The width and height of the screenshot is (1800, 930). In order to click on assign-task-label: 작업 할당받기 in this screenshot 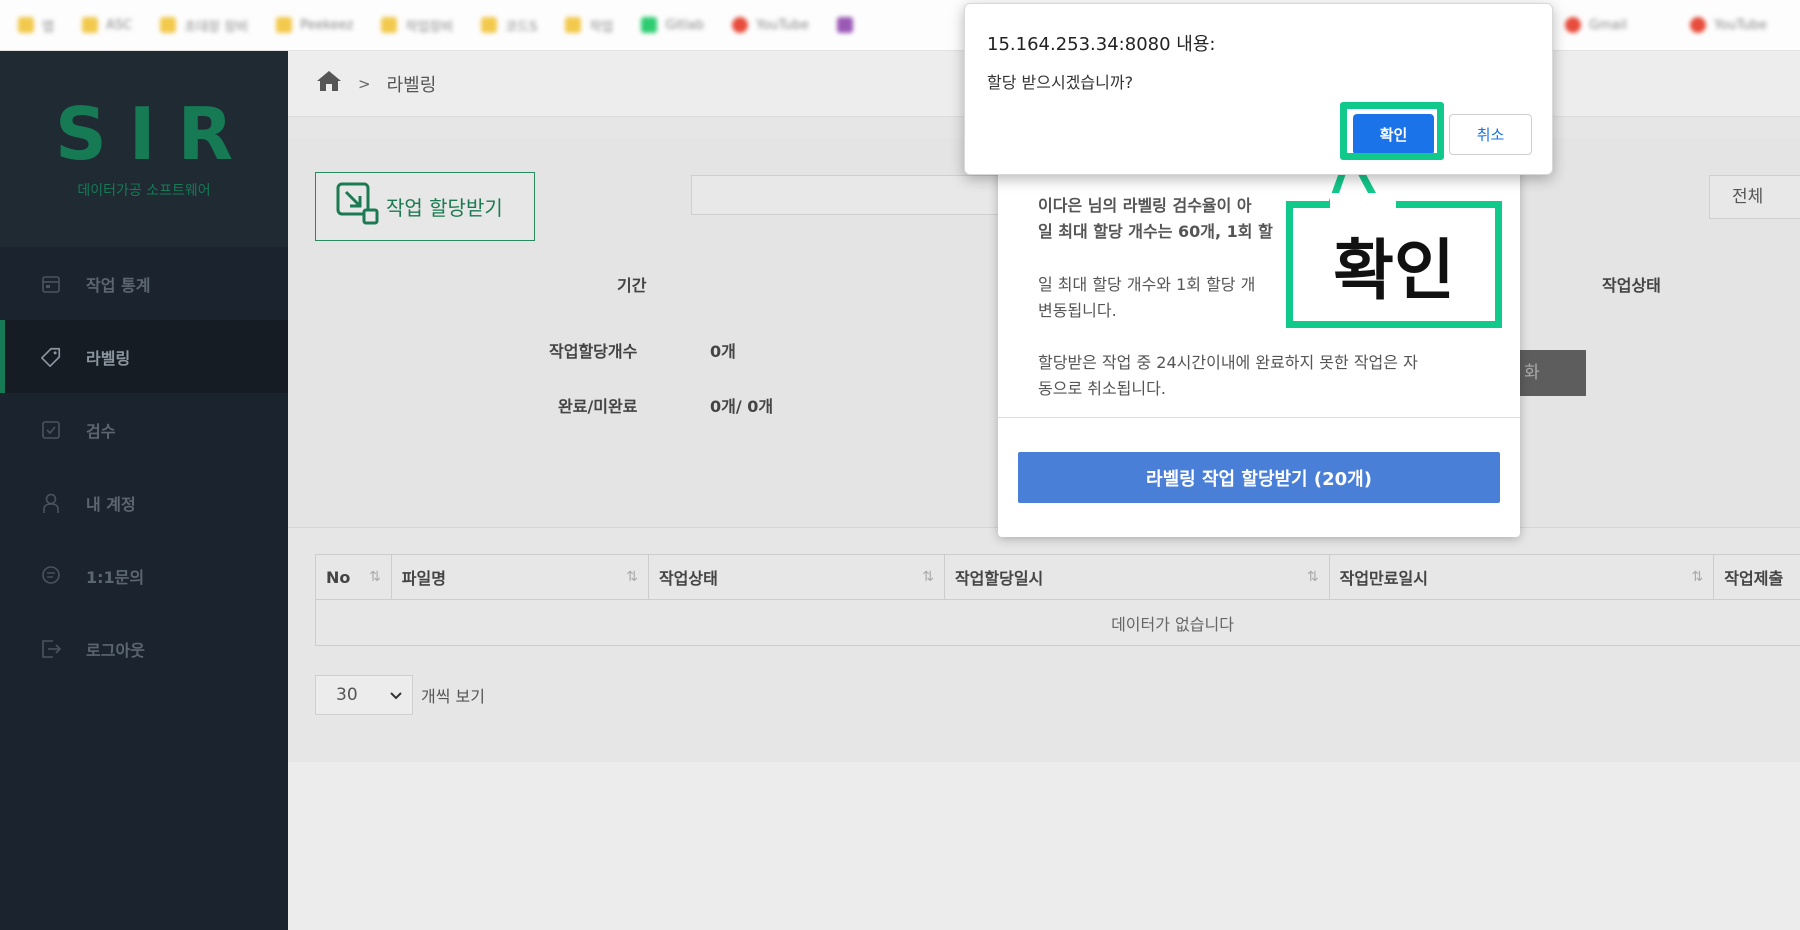, I will do `click(444, 208)`.